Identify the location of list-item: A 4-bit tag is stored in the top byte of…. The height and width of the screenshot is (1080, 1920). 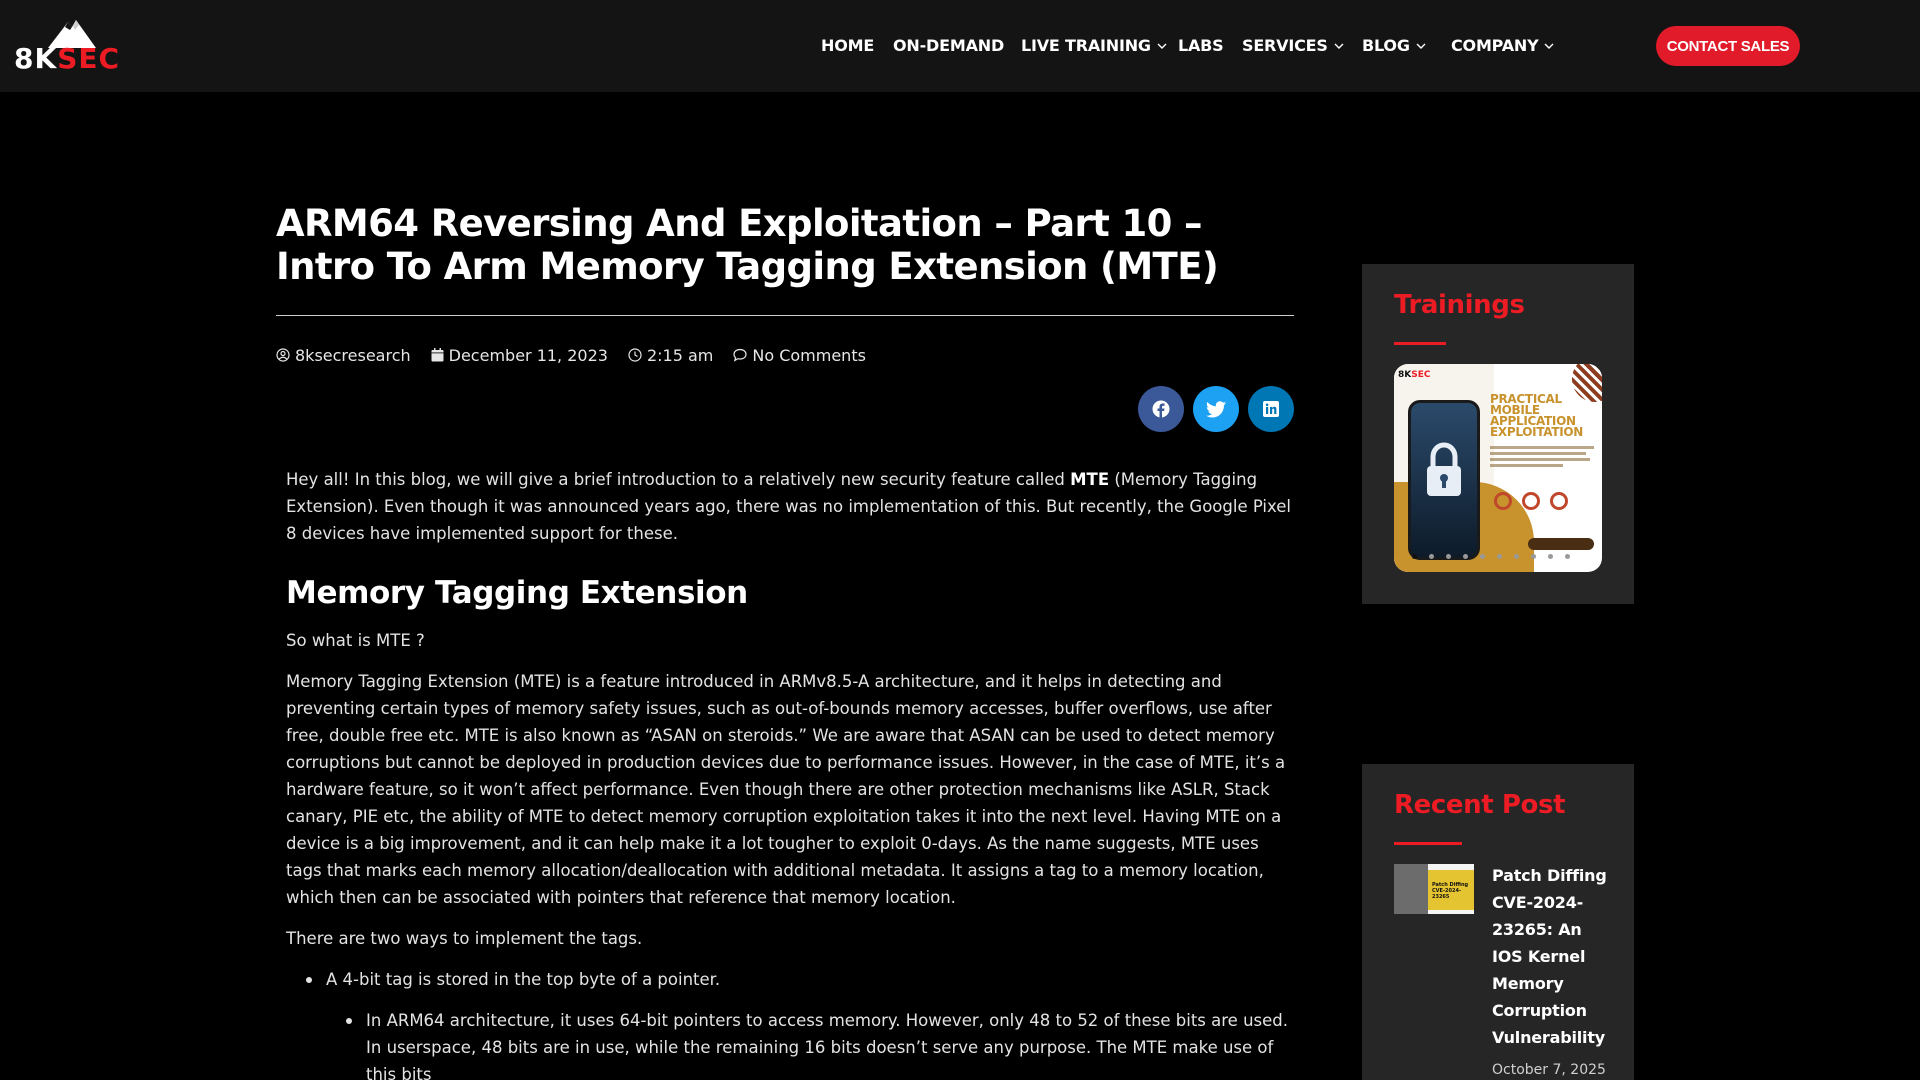
(801, 1023).